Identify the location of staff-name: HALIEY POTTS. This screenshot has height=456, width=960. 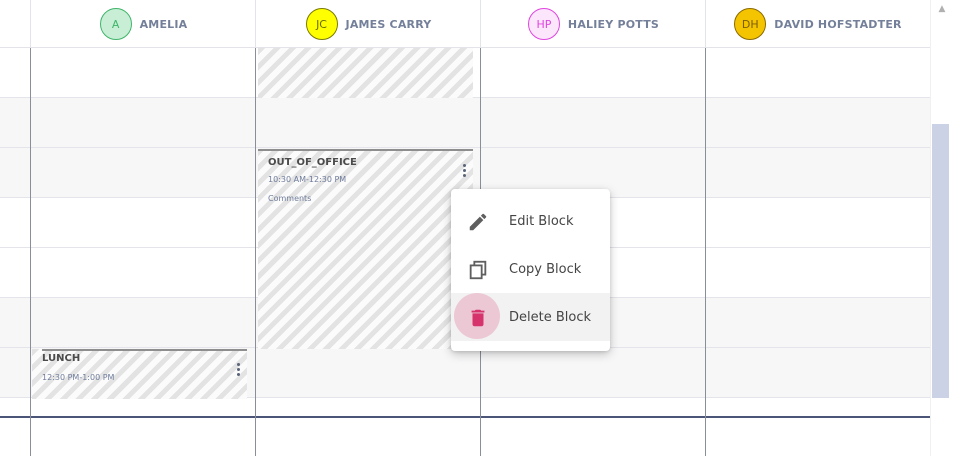
(613, 24).